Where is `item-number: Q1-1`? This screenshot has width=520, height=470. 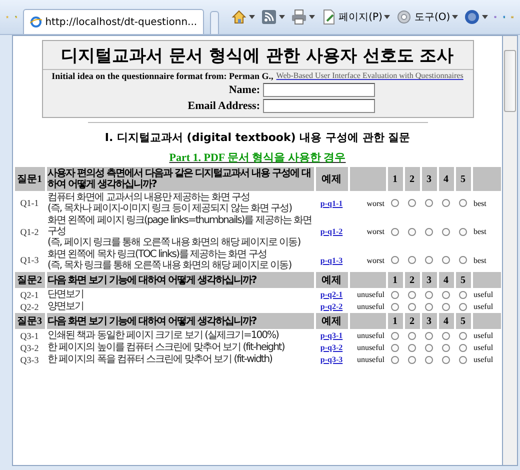
item-number: Q1-1 is located at coordinates (29, 203).